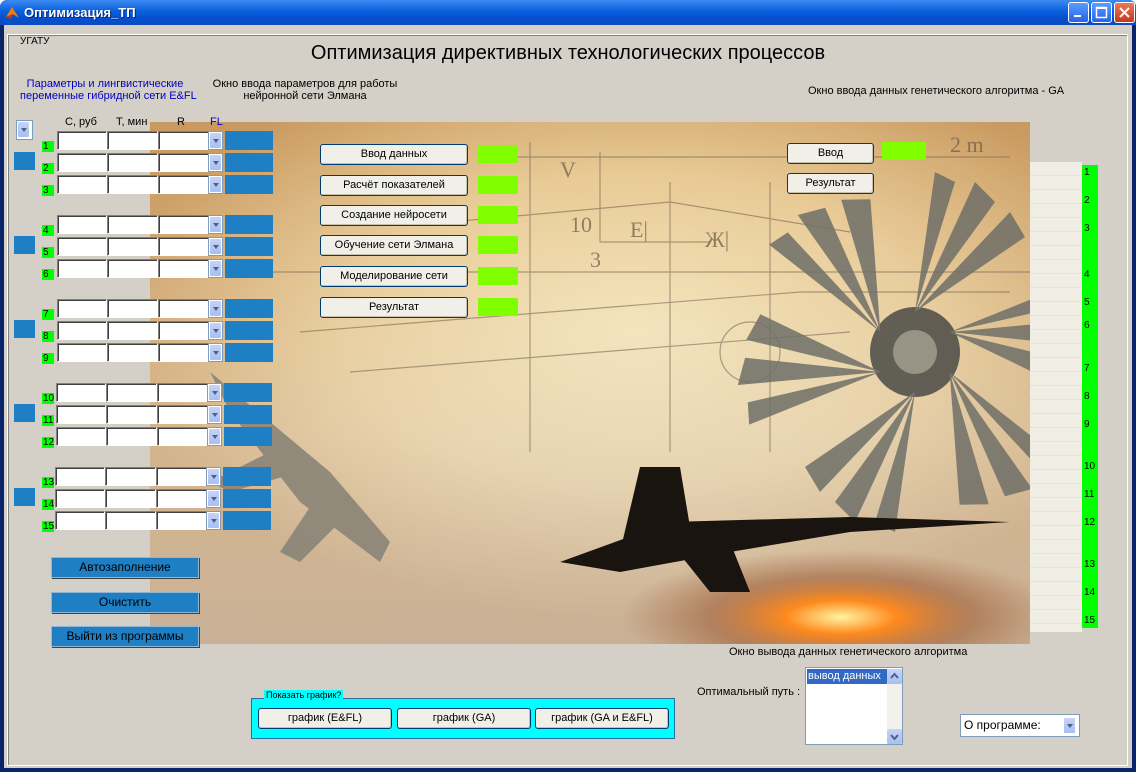  I want to click on autofill-button: Автозаполнение, so click(125, 567).